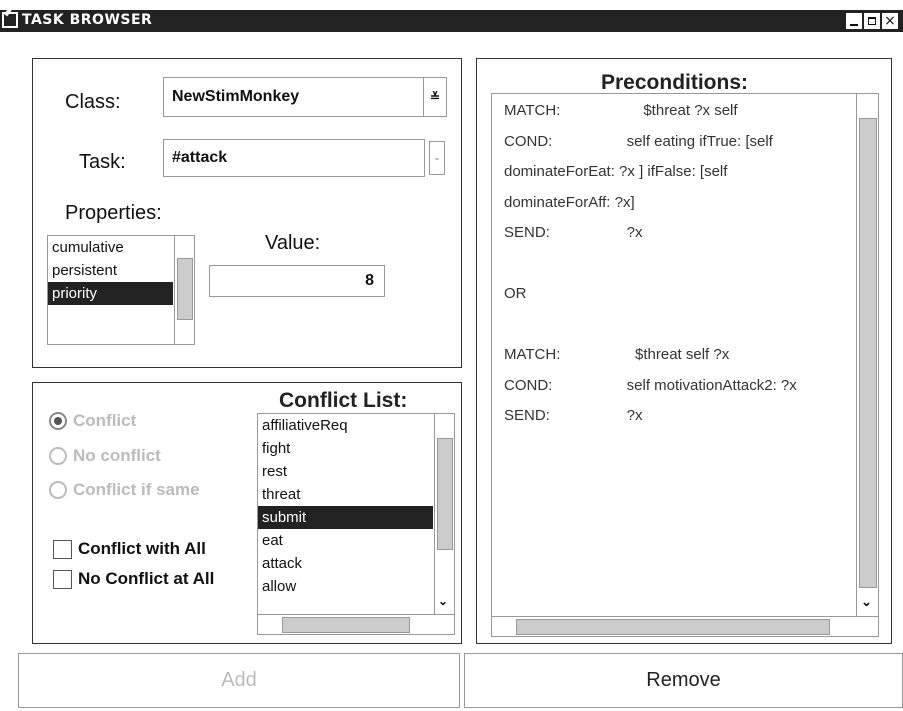 The height and width of the screenshot is (711, 903). What do you see at coordinates (345, 517) in the screenshot?
I see `list-item: submit` at bounding box center [345, 517].